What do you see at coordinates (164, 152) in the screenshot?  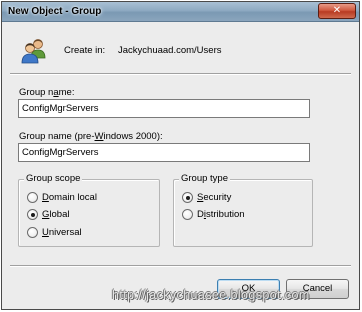 I see `group-name-pre2000-input: ConfigMgrServers` at bounding box center [164, 152].